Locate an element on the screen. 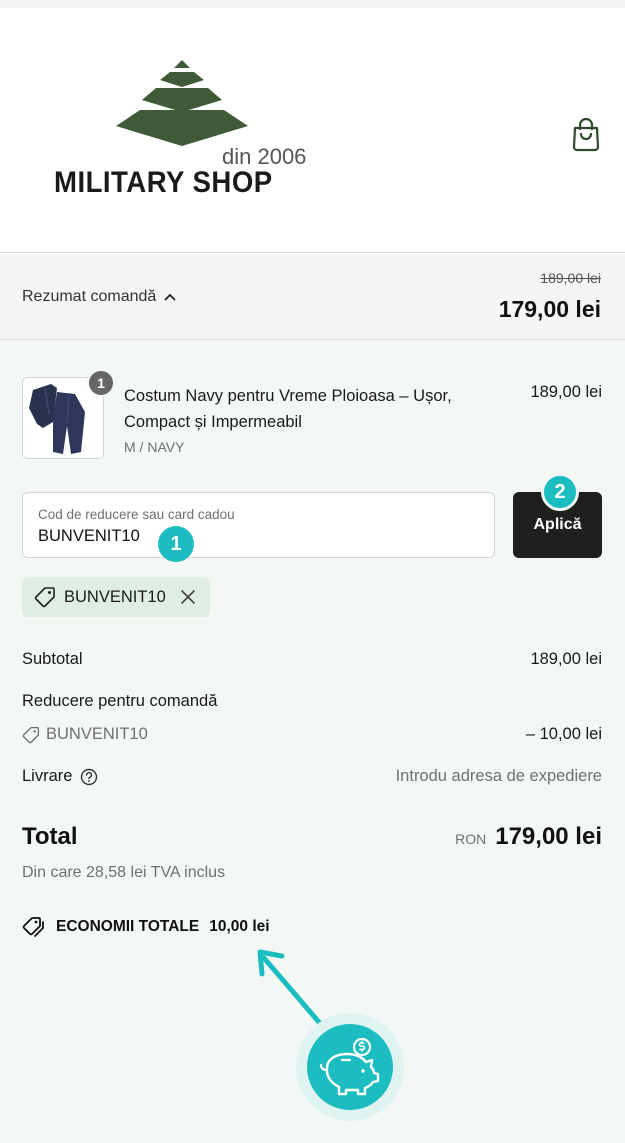 Image resolution: width=625 pixels, height=1143 pixels. total-amount: RON 179,00 lei is located at coordinates (528, 837).